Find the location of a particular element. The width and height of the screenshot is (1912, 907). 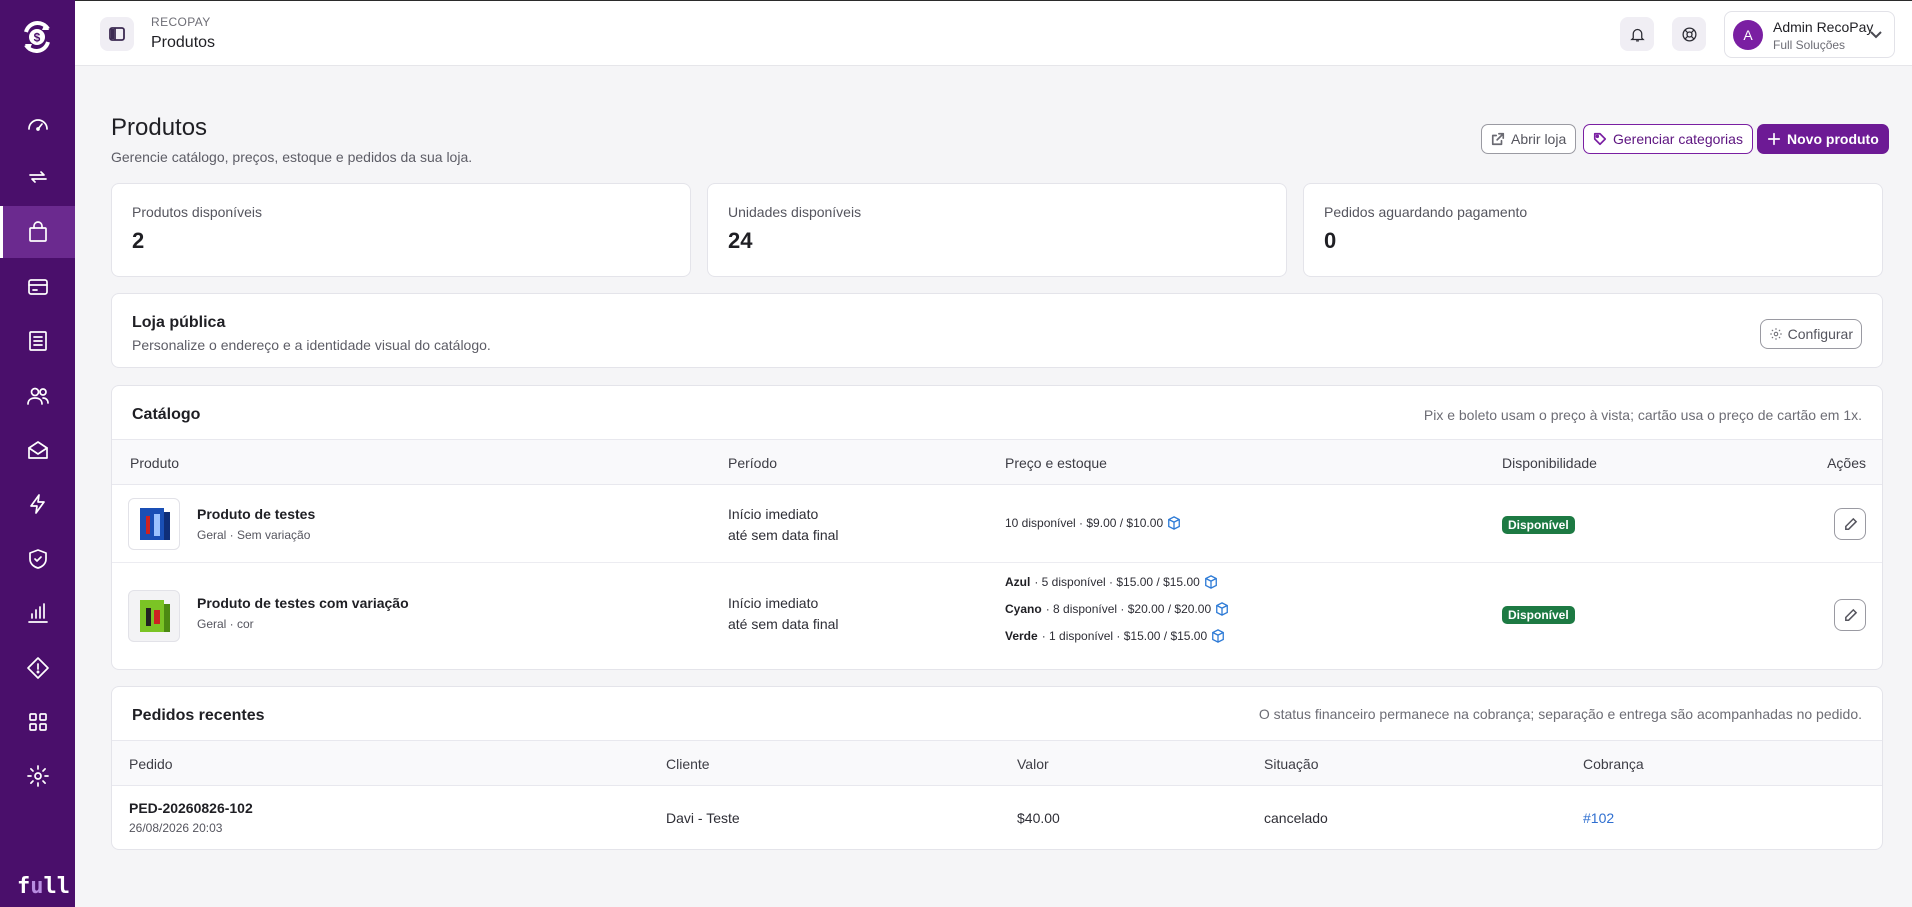

column-header: Produto is located at coordinates (155, 463).